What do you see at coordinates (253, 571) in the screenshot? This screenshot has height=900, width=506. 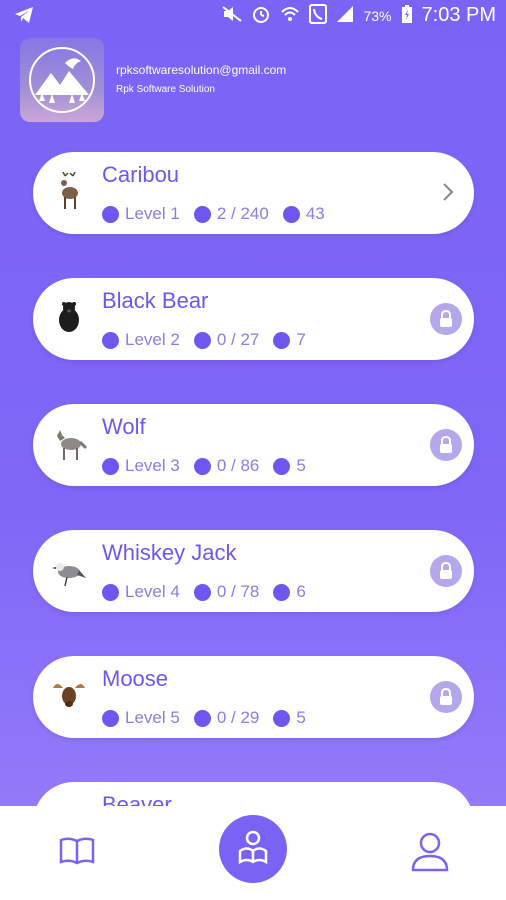 I see `level-card-whiskey-jack: Whiskey Jack Level 4 0 / 78 6` at bounding box center [253, 571].